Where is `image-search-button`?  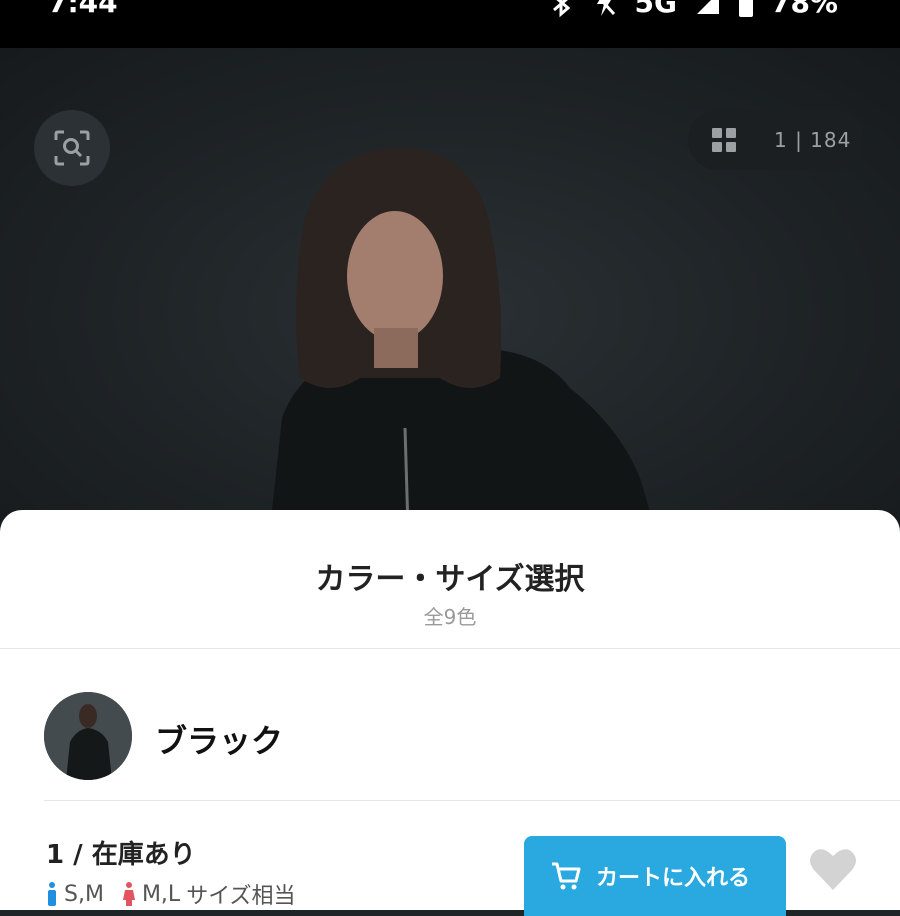
image-search-button is located at coordinates (72, 148).